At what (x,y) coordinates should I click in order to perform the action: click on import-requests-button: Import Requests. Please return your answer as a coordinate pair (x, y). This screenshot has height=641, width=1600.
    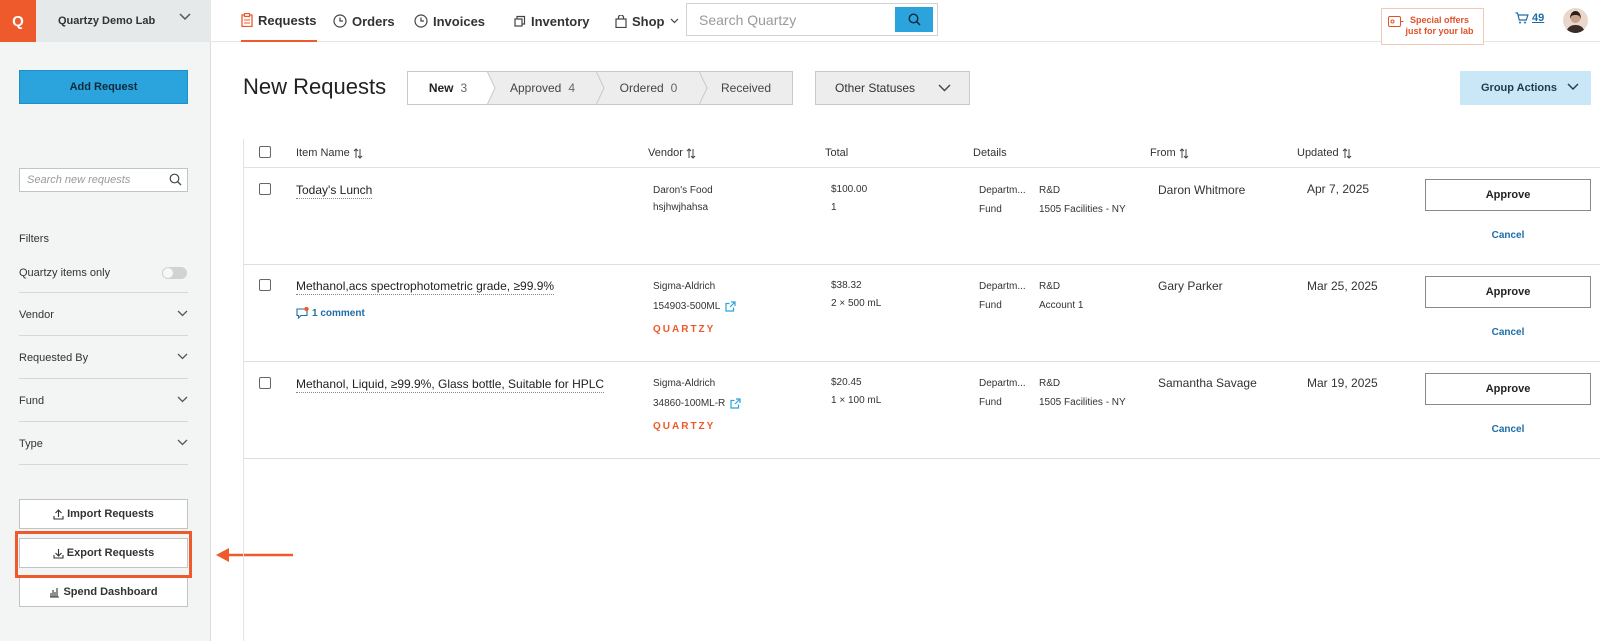
    Looking at the image, I should click on (103, 514).